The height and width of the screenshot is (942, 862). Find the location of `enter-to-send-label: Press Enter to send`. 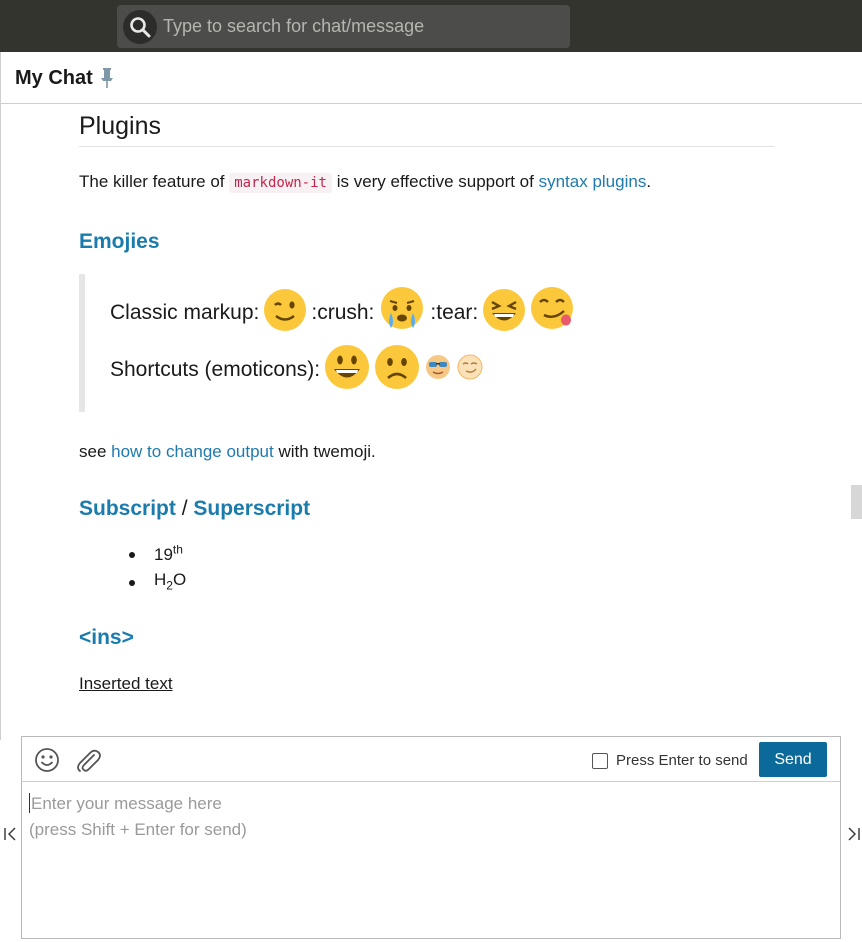

enter-to-send-label: Press Enter to send is located at coordinates (682, 760).